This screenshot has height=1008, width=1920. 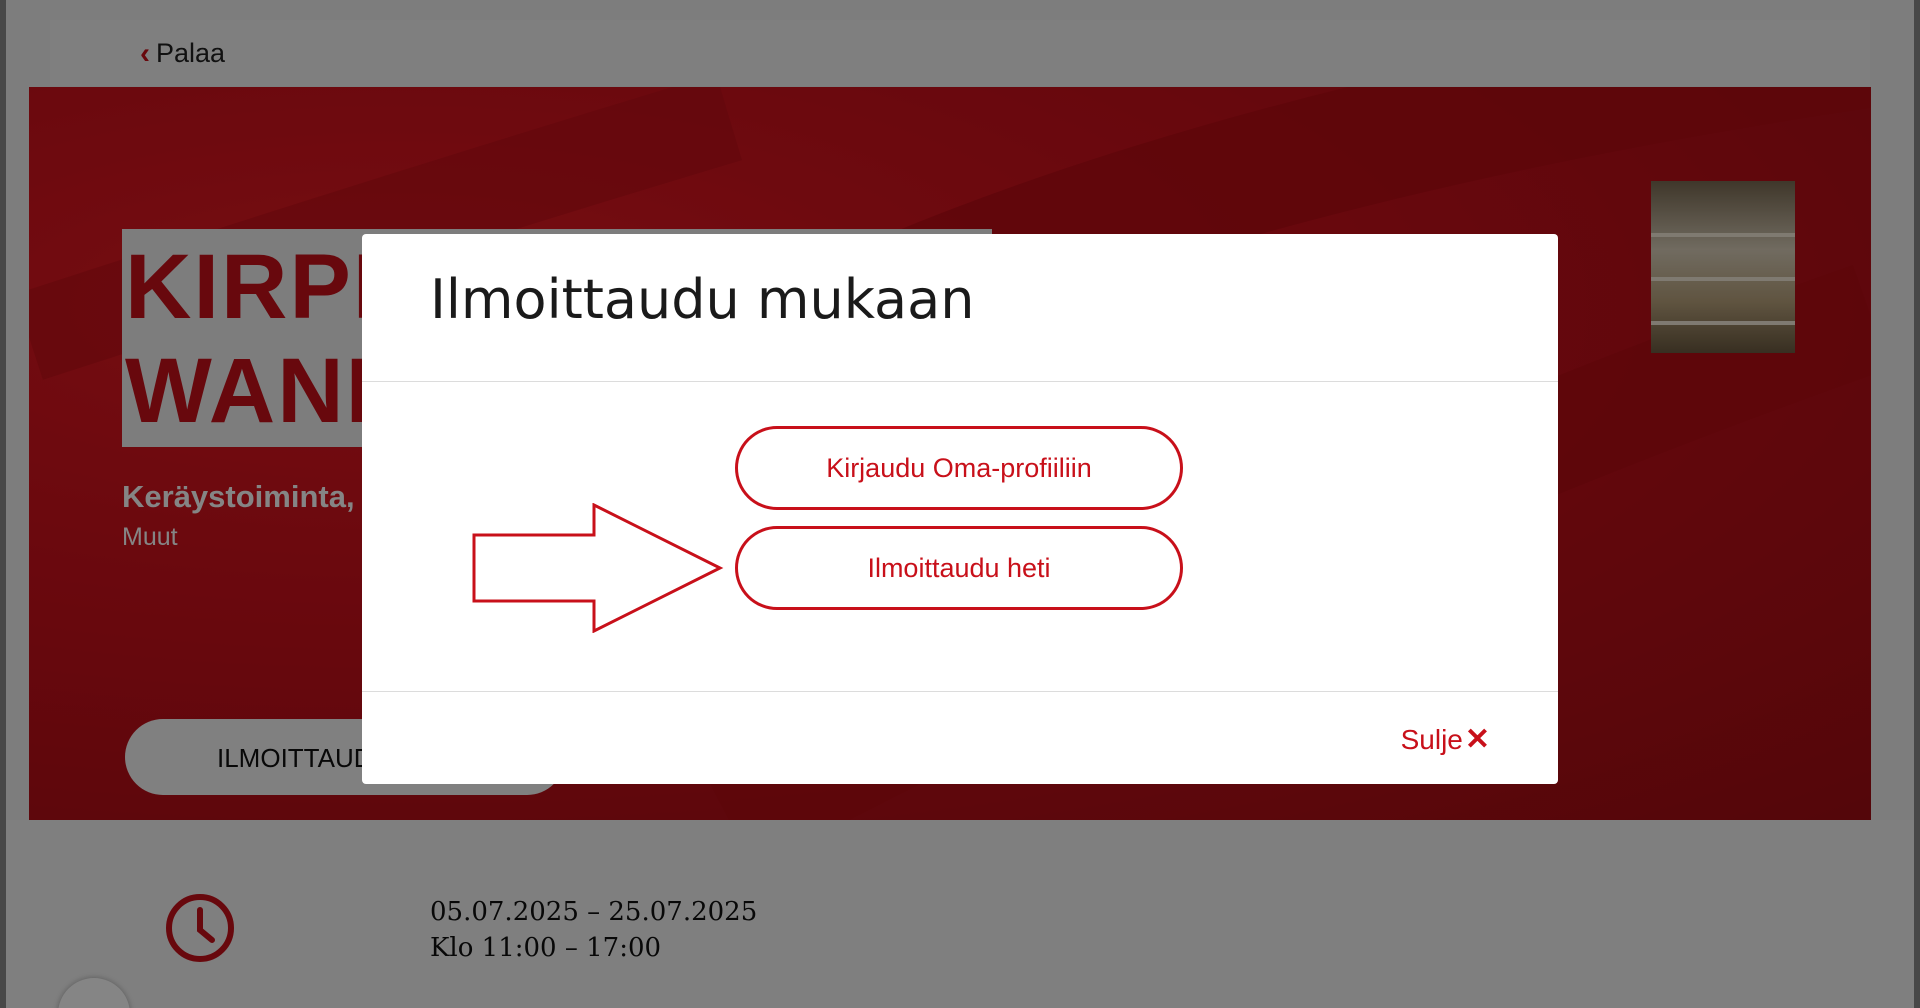 What do you see at coordinates (960, 737) in the screenshot?
I see `modal-footer: Sulje ✕` at bounding box center [960, 737].